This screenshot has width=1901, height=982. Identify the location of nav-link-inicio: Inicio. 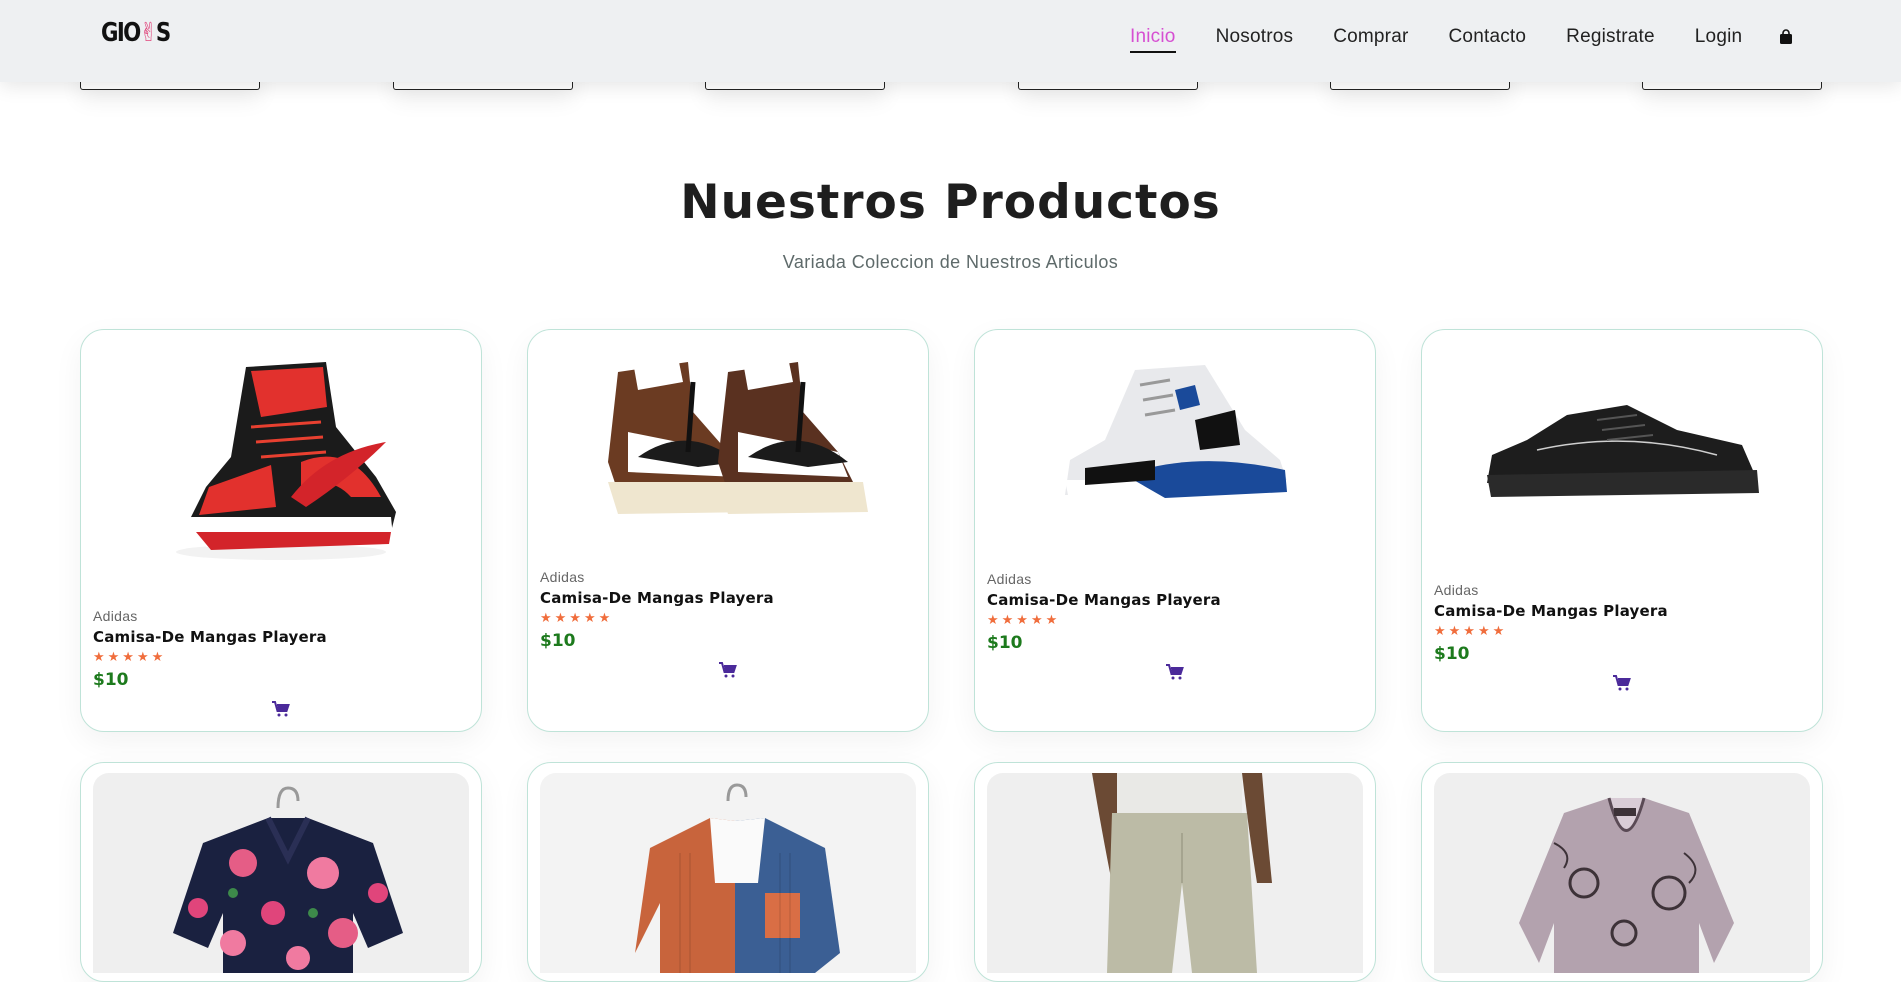
(1153, 39).